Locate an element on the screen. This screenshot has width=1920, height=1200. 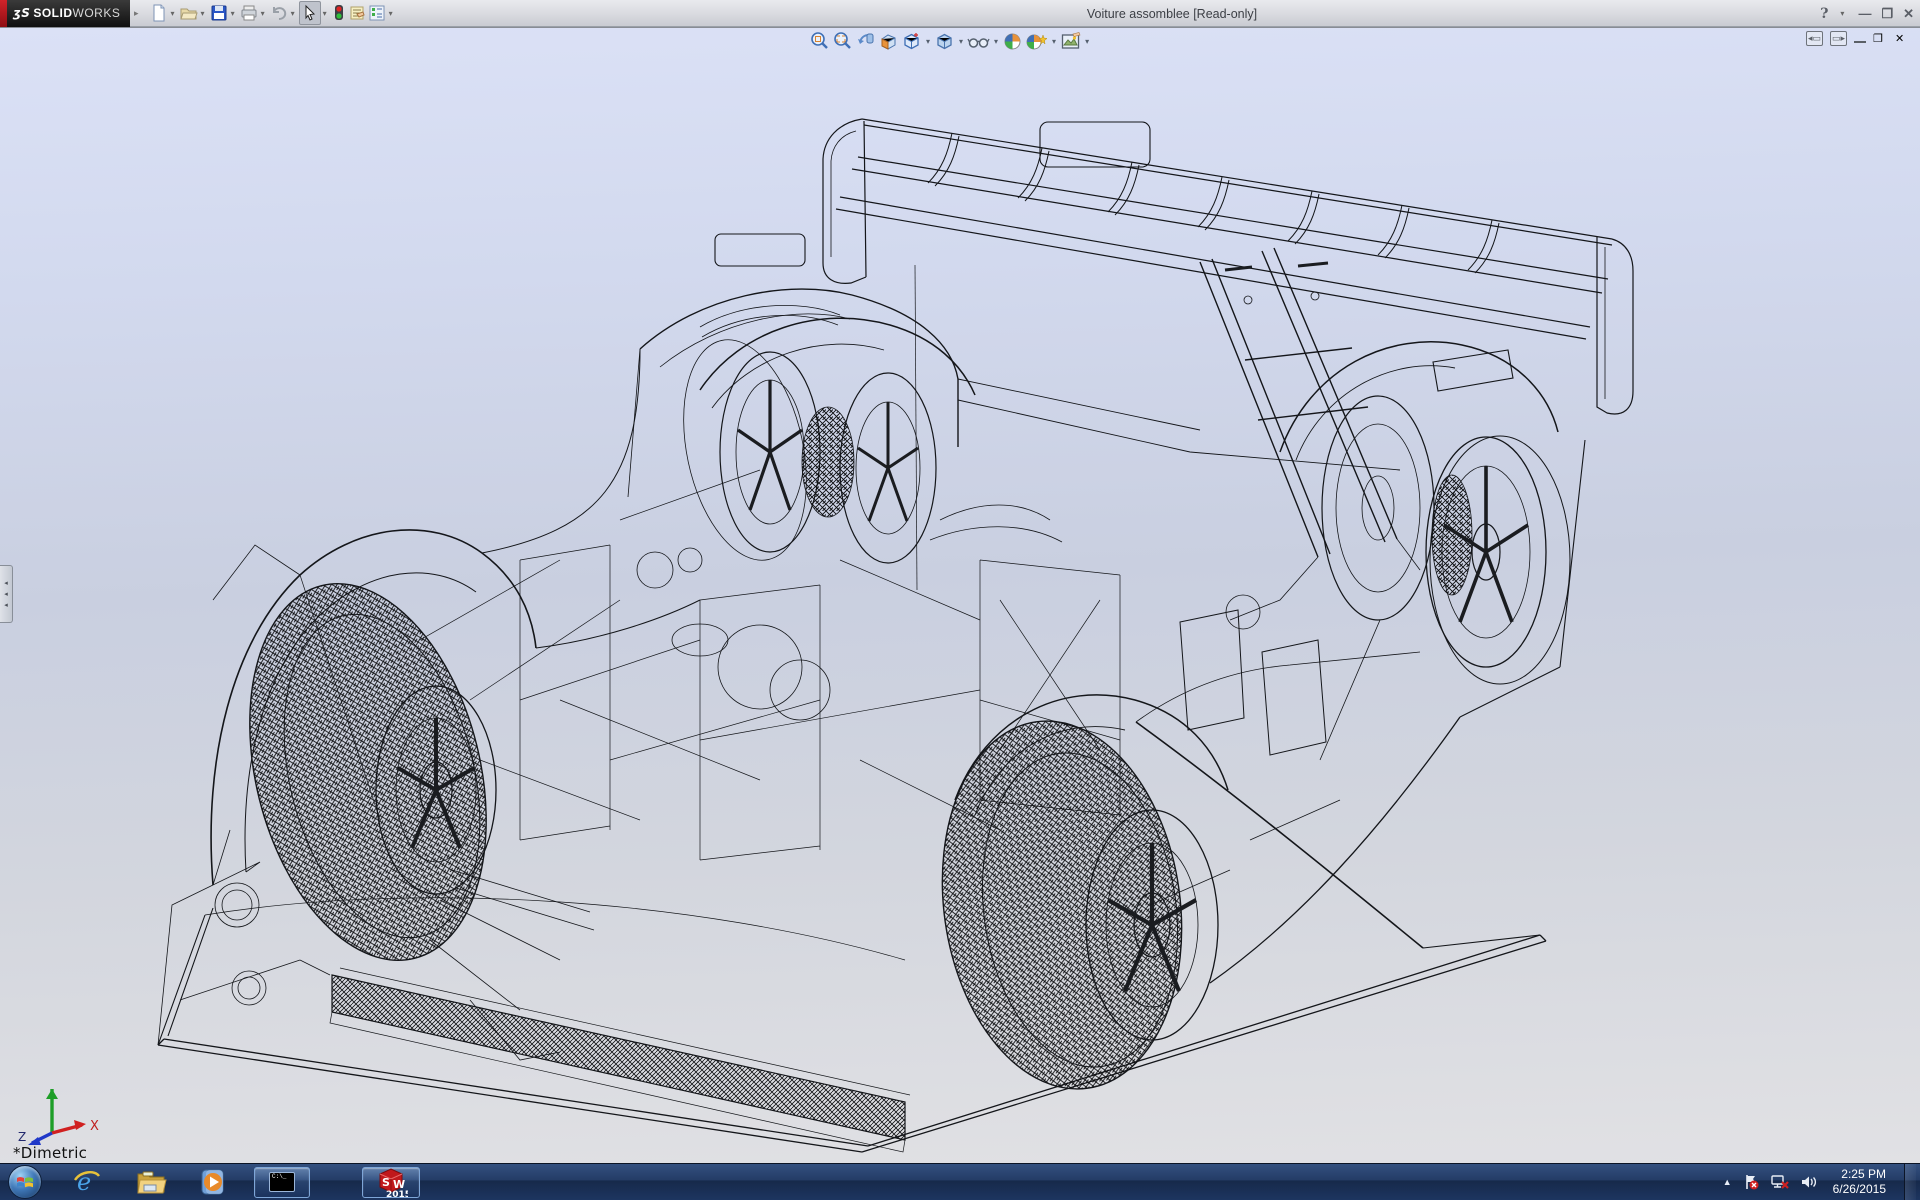
taskbar-media-player is located at coordinates (213, 1182).